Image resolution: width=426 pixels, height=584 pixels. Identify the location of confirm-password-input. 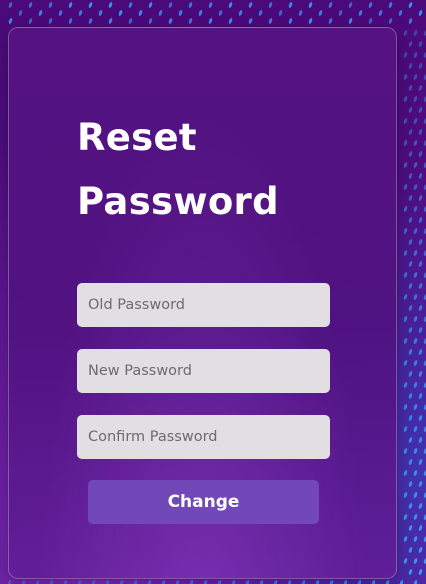
(203, 437).